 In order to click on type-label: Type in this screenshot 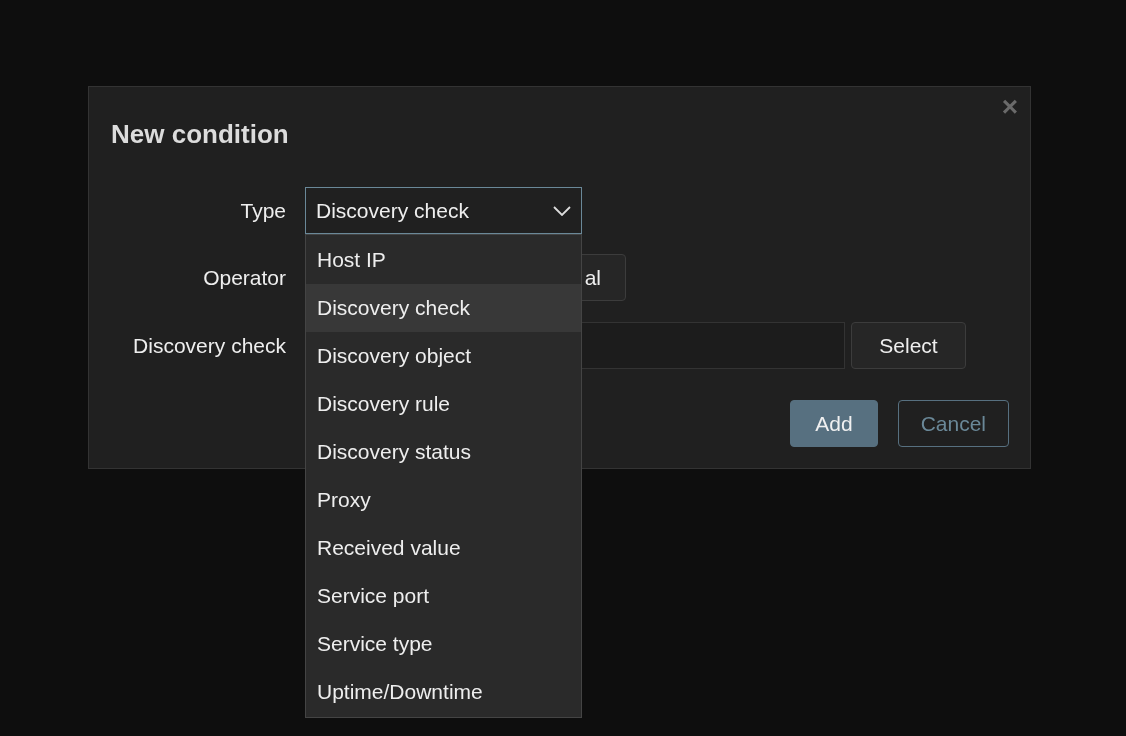, I will do `click(262, 210)`.